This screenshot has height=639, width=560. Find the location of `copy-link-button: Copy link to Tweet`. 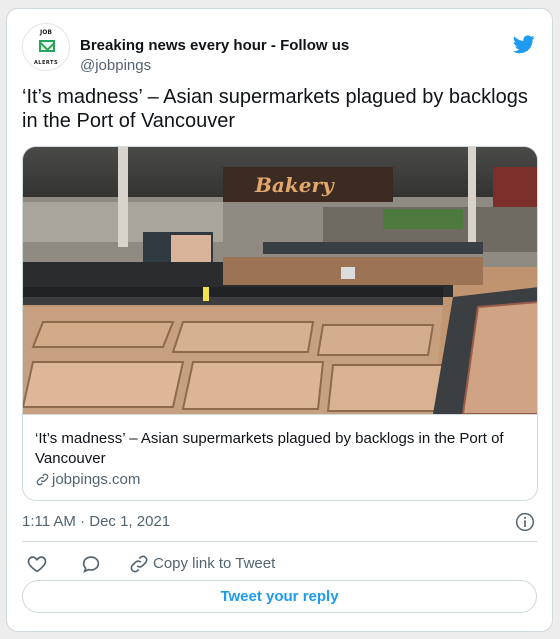

copy-link-button: Copy link to Tweet is located at coordinates (214, 564).